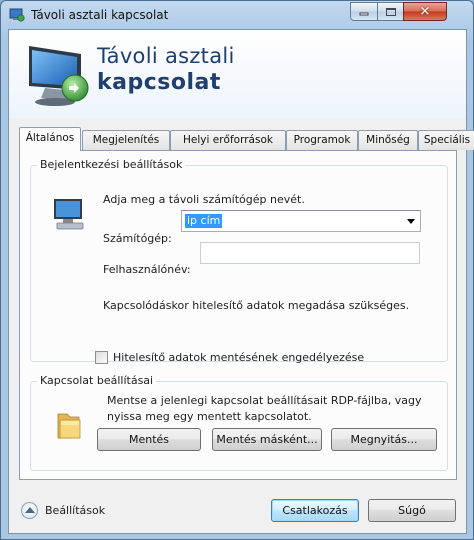 Image resolution: width=474 pixels, height=540 pixels. What do you see at coordinates (209, 416) in the screenshot?
I see `connection-description-line2: nyissa meg egy mentett kapcsolatot.` at bounding box center [209, 416].